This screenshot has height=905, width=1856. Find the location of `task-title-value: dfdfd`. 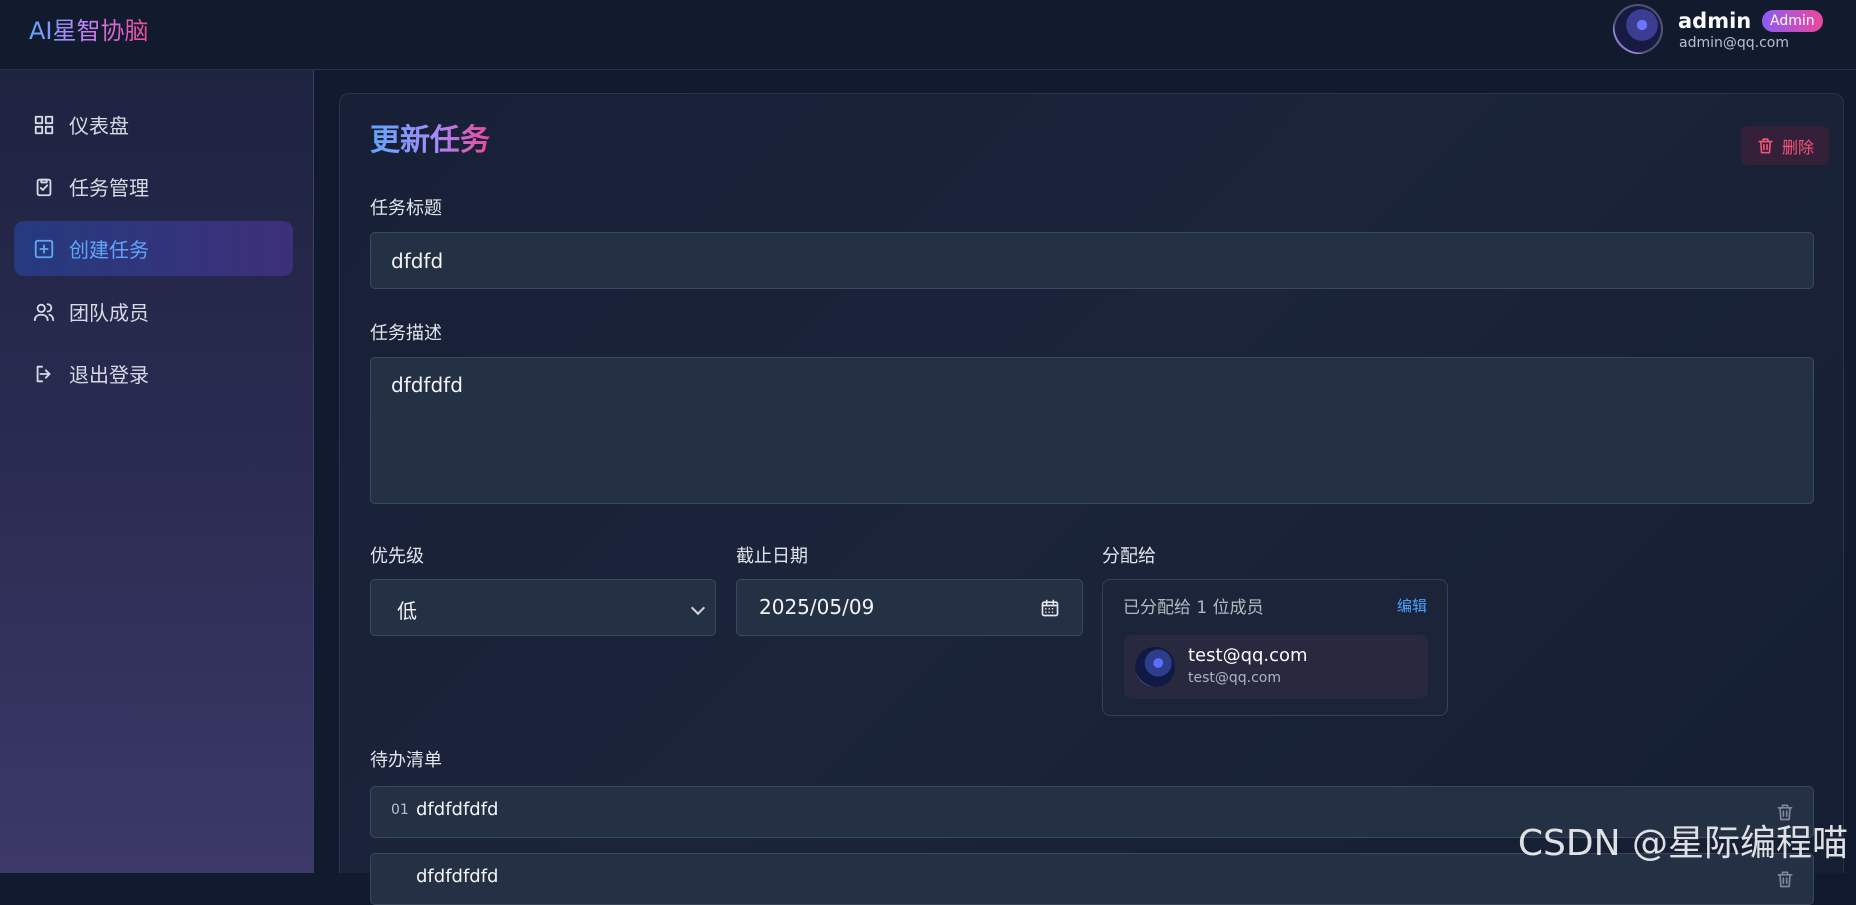

task-title-value: dfdfd is located at coordinates (417, 261).